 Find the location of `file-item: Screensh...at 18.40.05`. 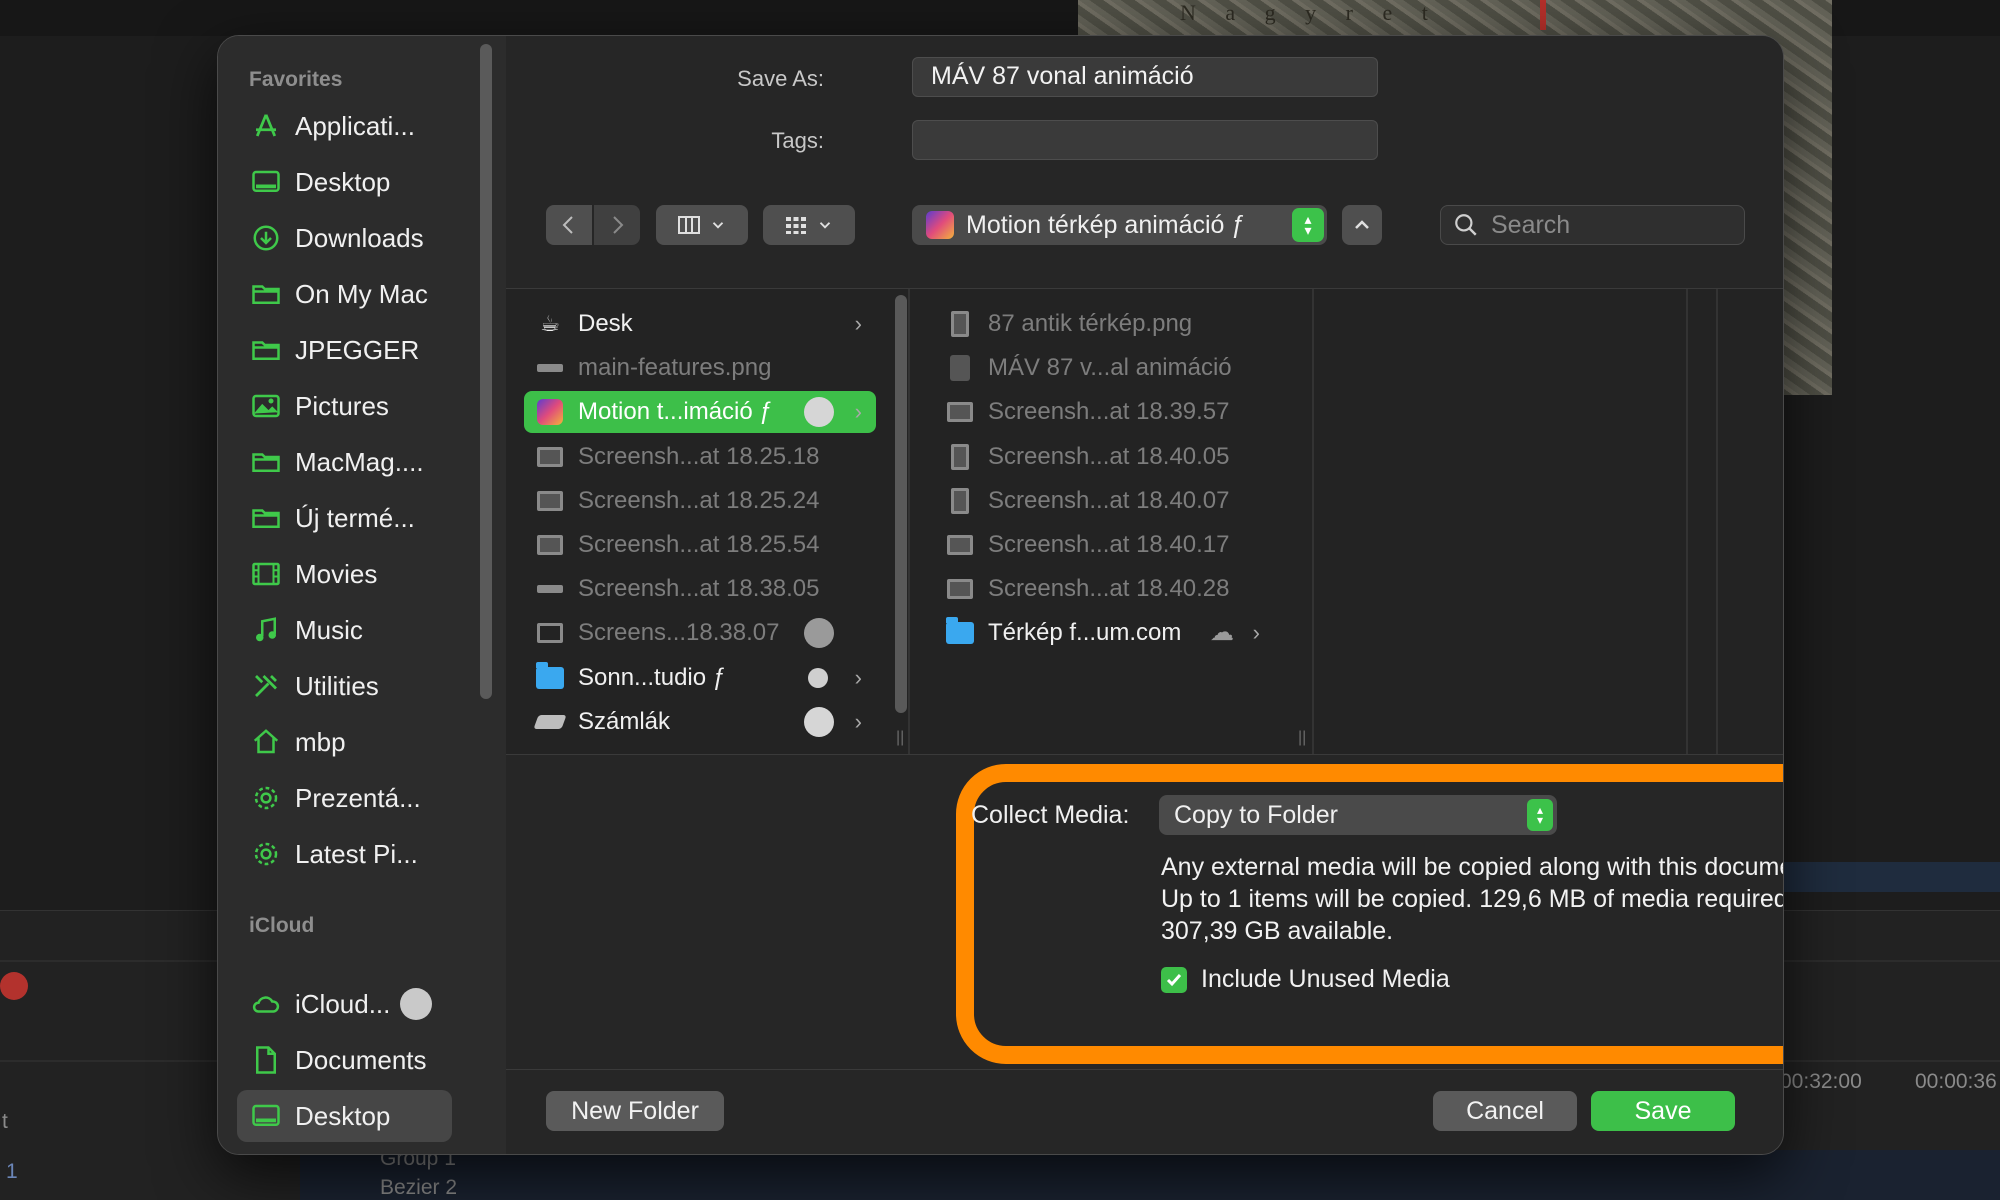

file-item: Screensh...at 18.40.05 is located at coordinates (1104, 457).